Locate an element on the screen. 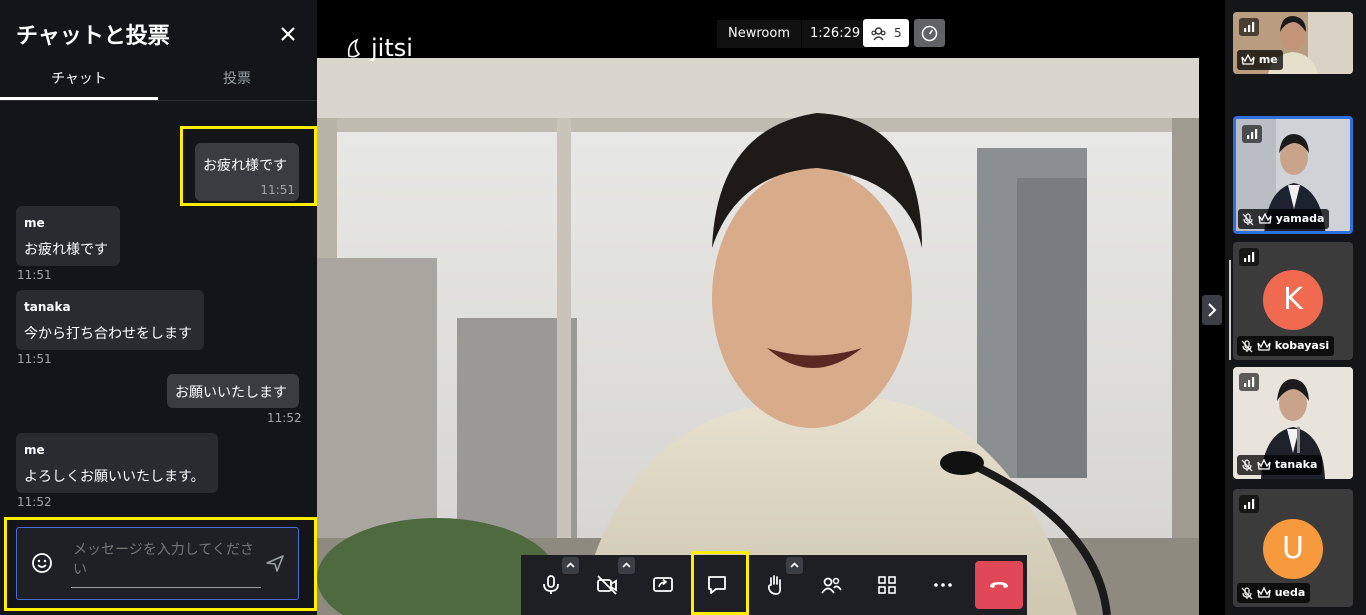 Image resolution: width=1366 pixels, height=615 pixels. message-text: お願いいたします is located at coordinates (231, 393).